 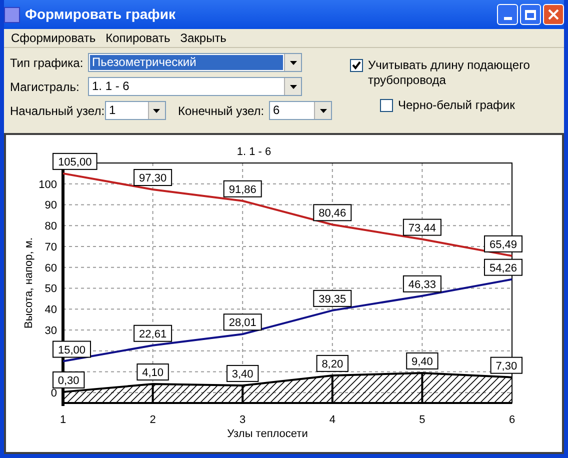 What do you see at coordinates (50, 289) in the screenshot?
I see `y-tick-label: 50` at bounding box center [50, 289].